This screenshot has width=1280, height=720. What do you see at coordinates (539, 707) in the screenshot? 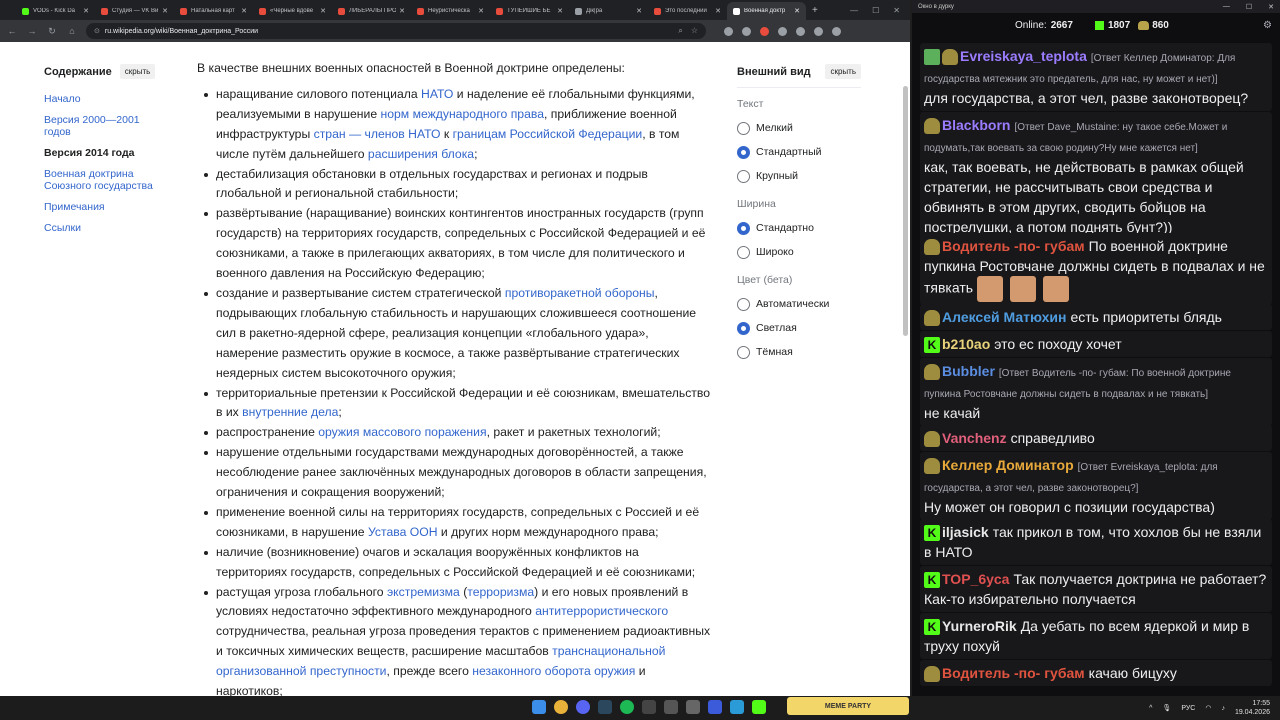
I see `start-icon` at bounding box center [539, 707].